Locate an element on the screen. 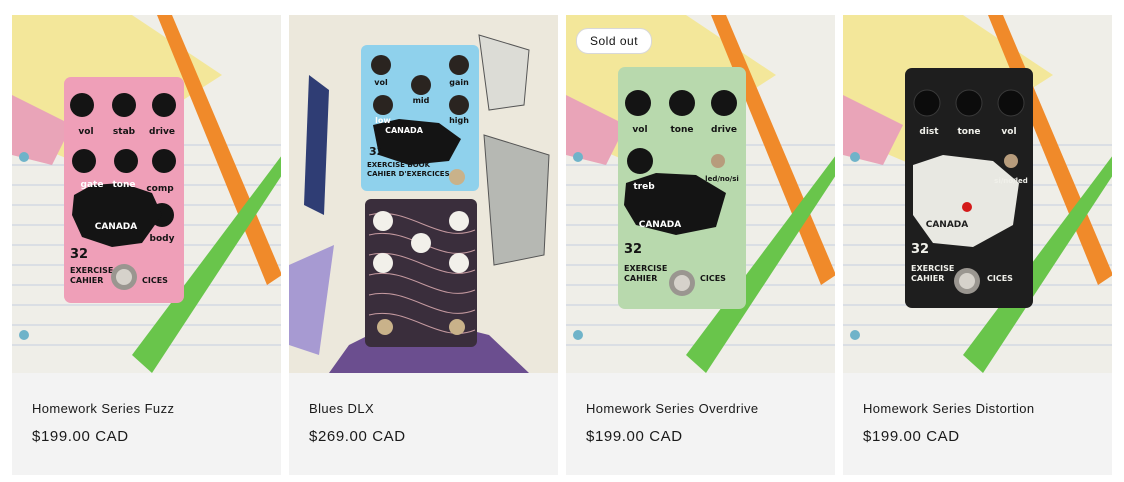  product-title: Homework Series Overdrive is located at coordinates (700, 394).